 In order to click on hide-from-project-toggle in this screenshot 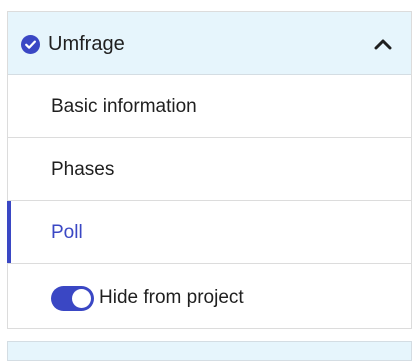, I will do `click(72, 298)`.